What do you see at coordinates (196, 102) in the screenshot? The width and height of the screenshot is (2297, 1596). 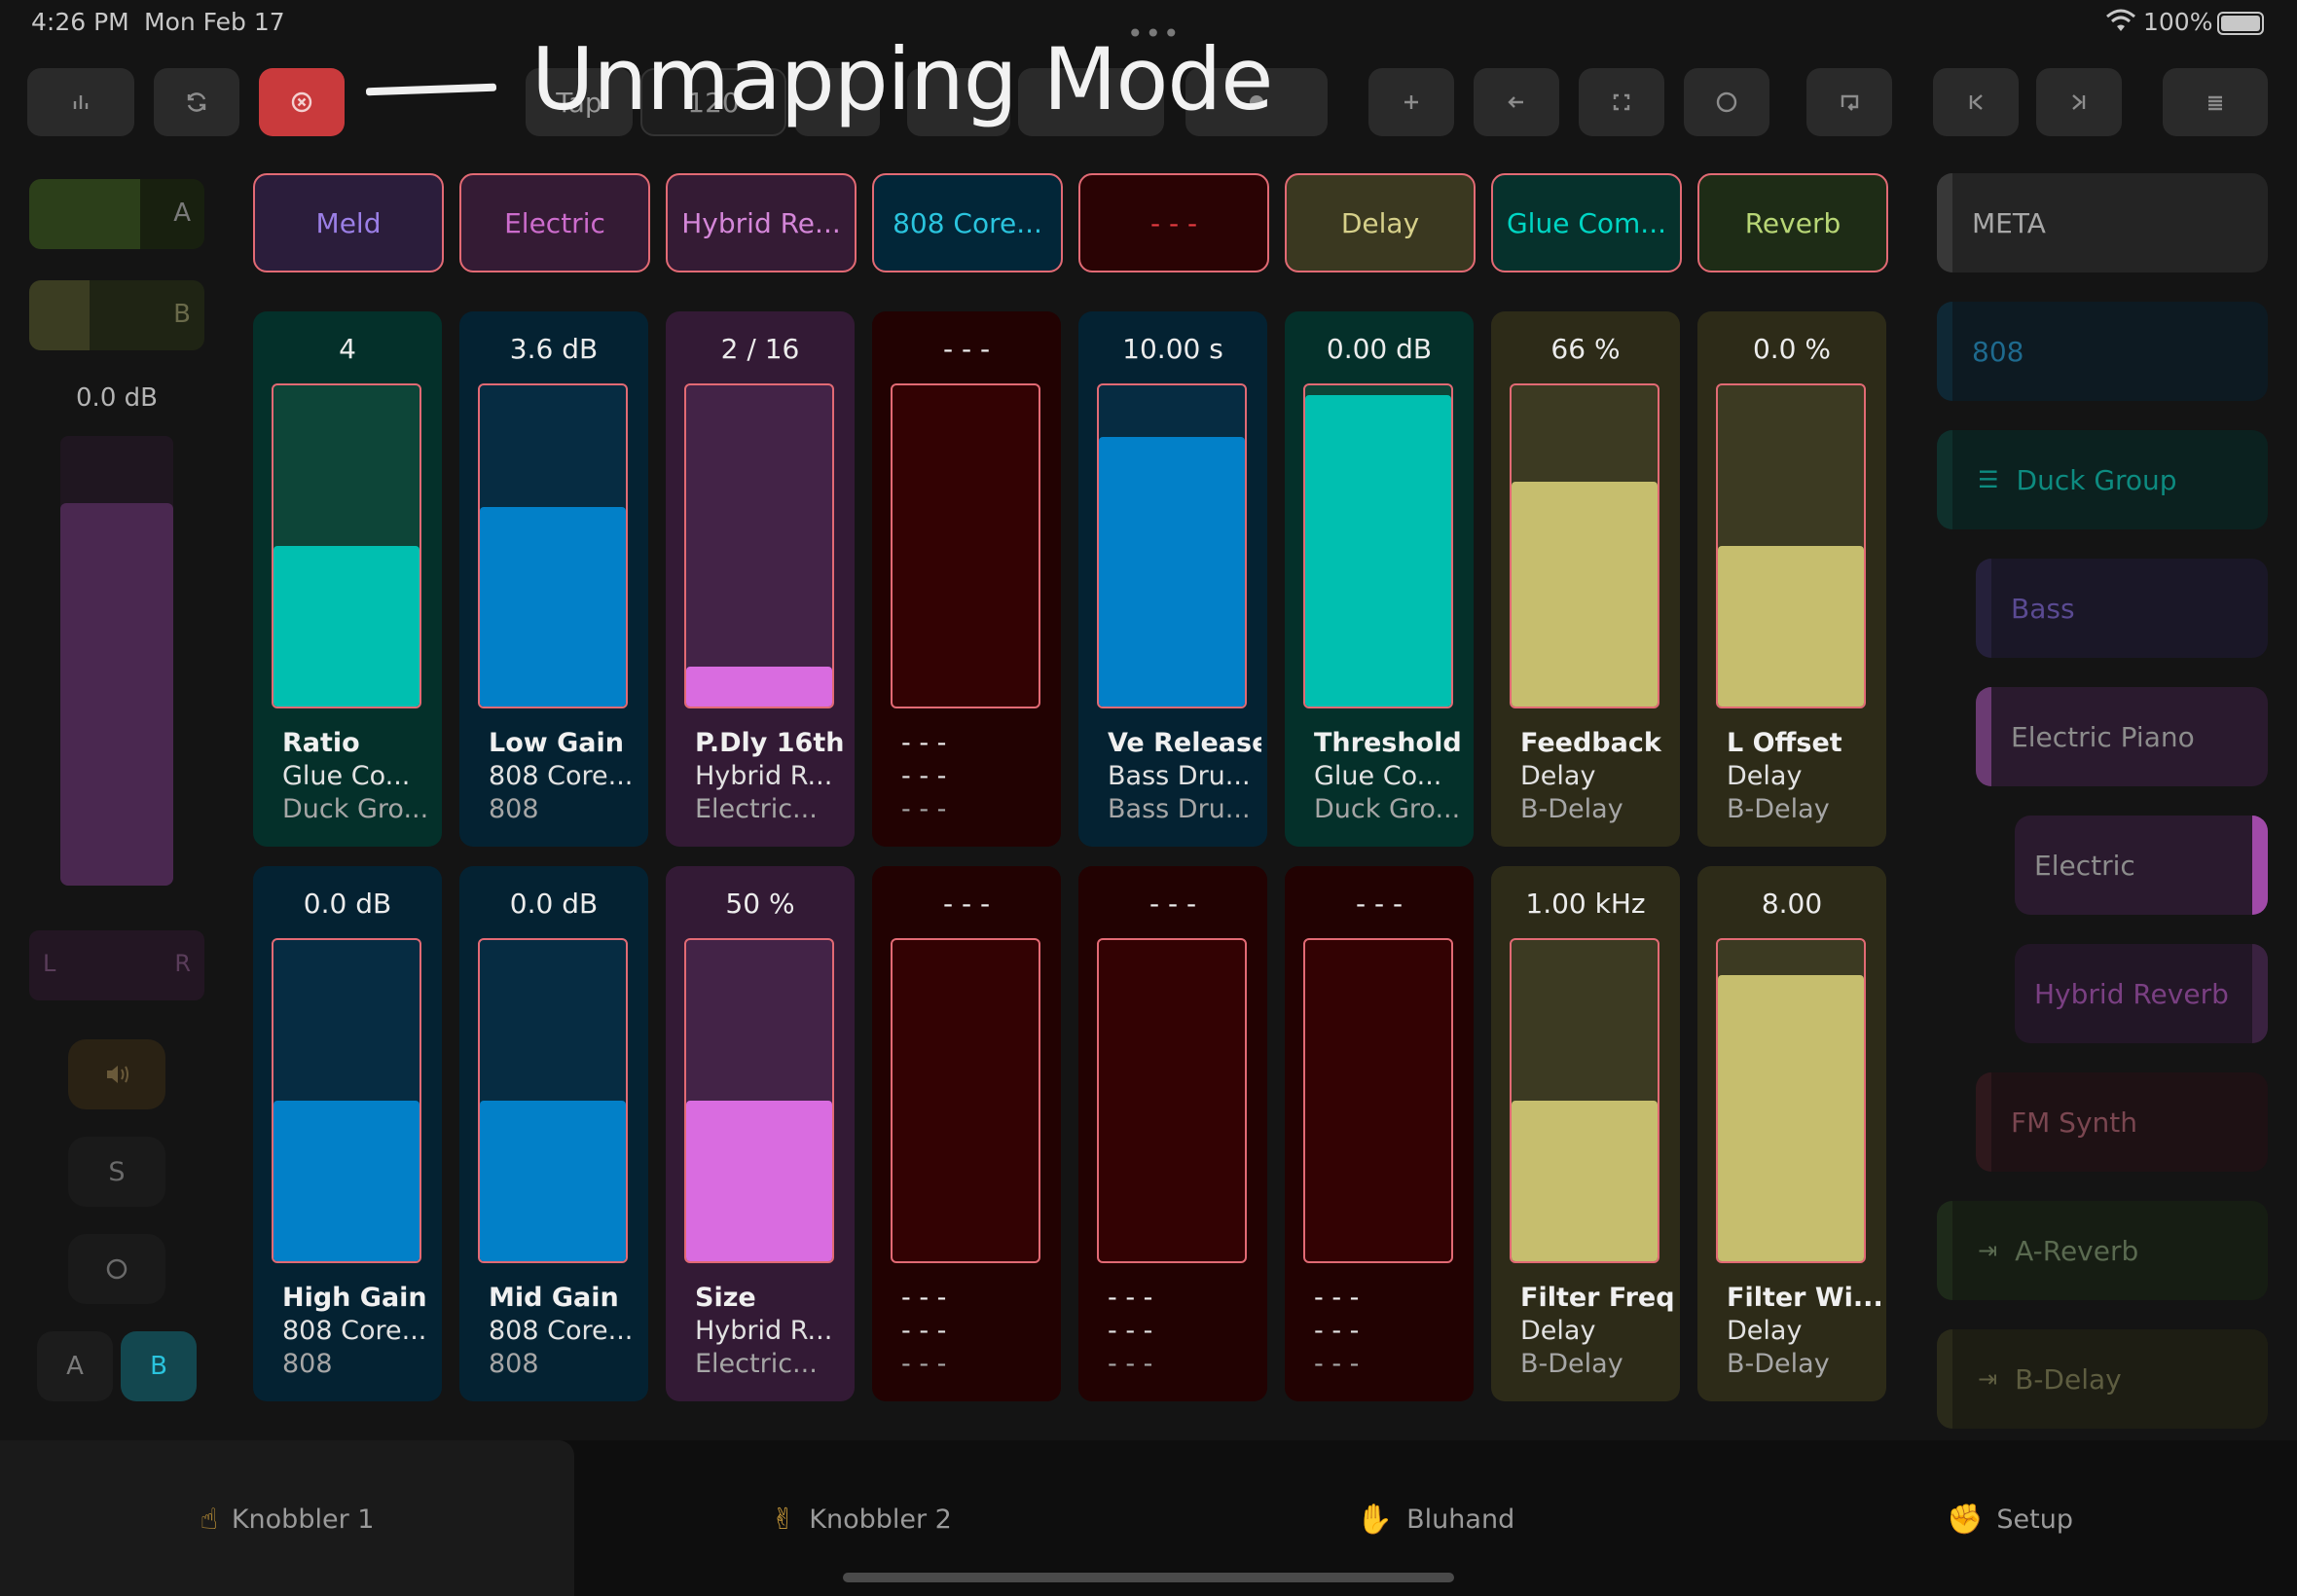 I see `refresh-button` at bounding box center [196, 102].